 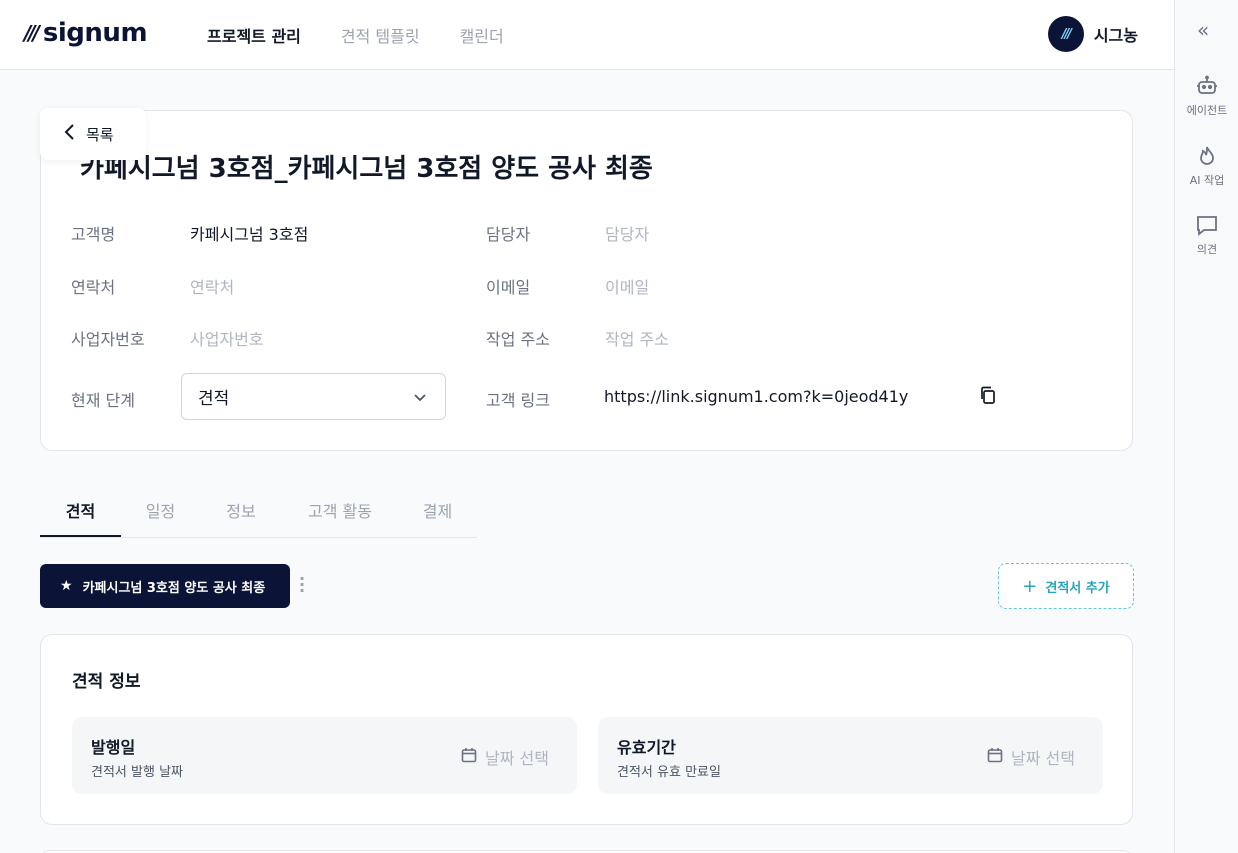 I want to click on logo-text: signum, so click(x=95, y=33).